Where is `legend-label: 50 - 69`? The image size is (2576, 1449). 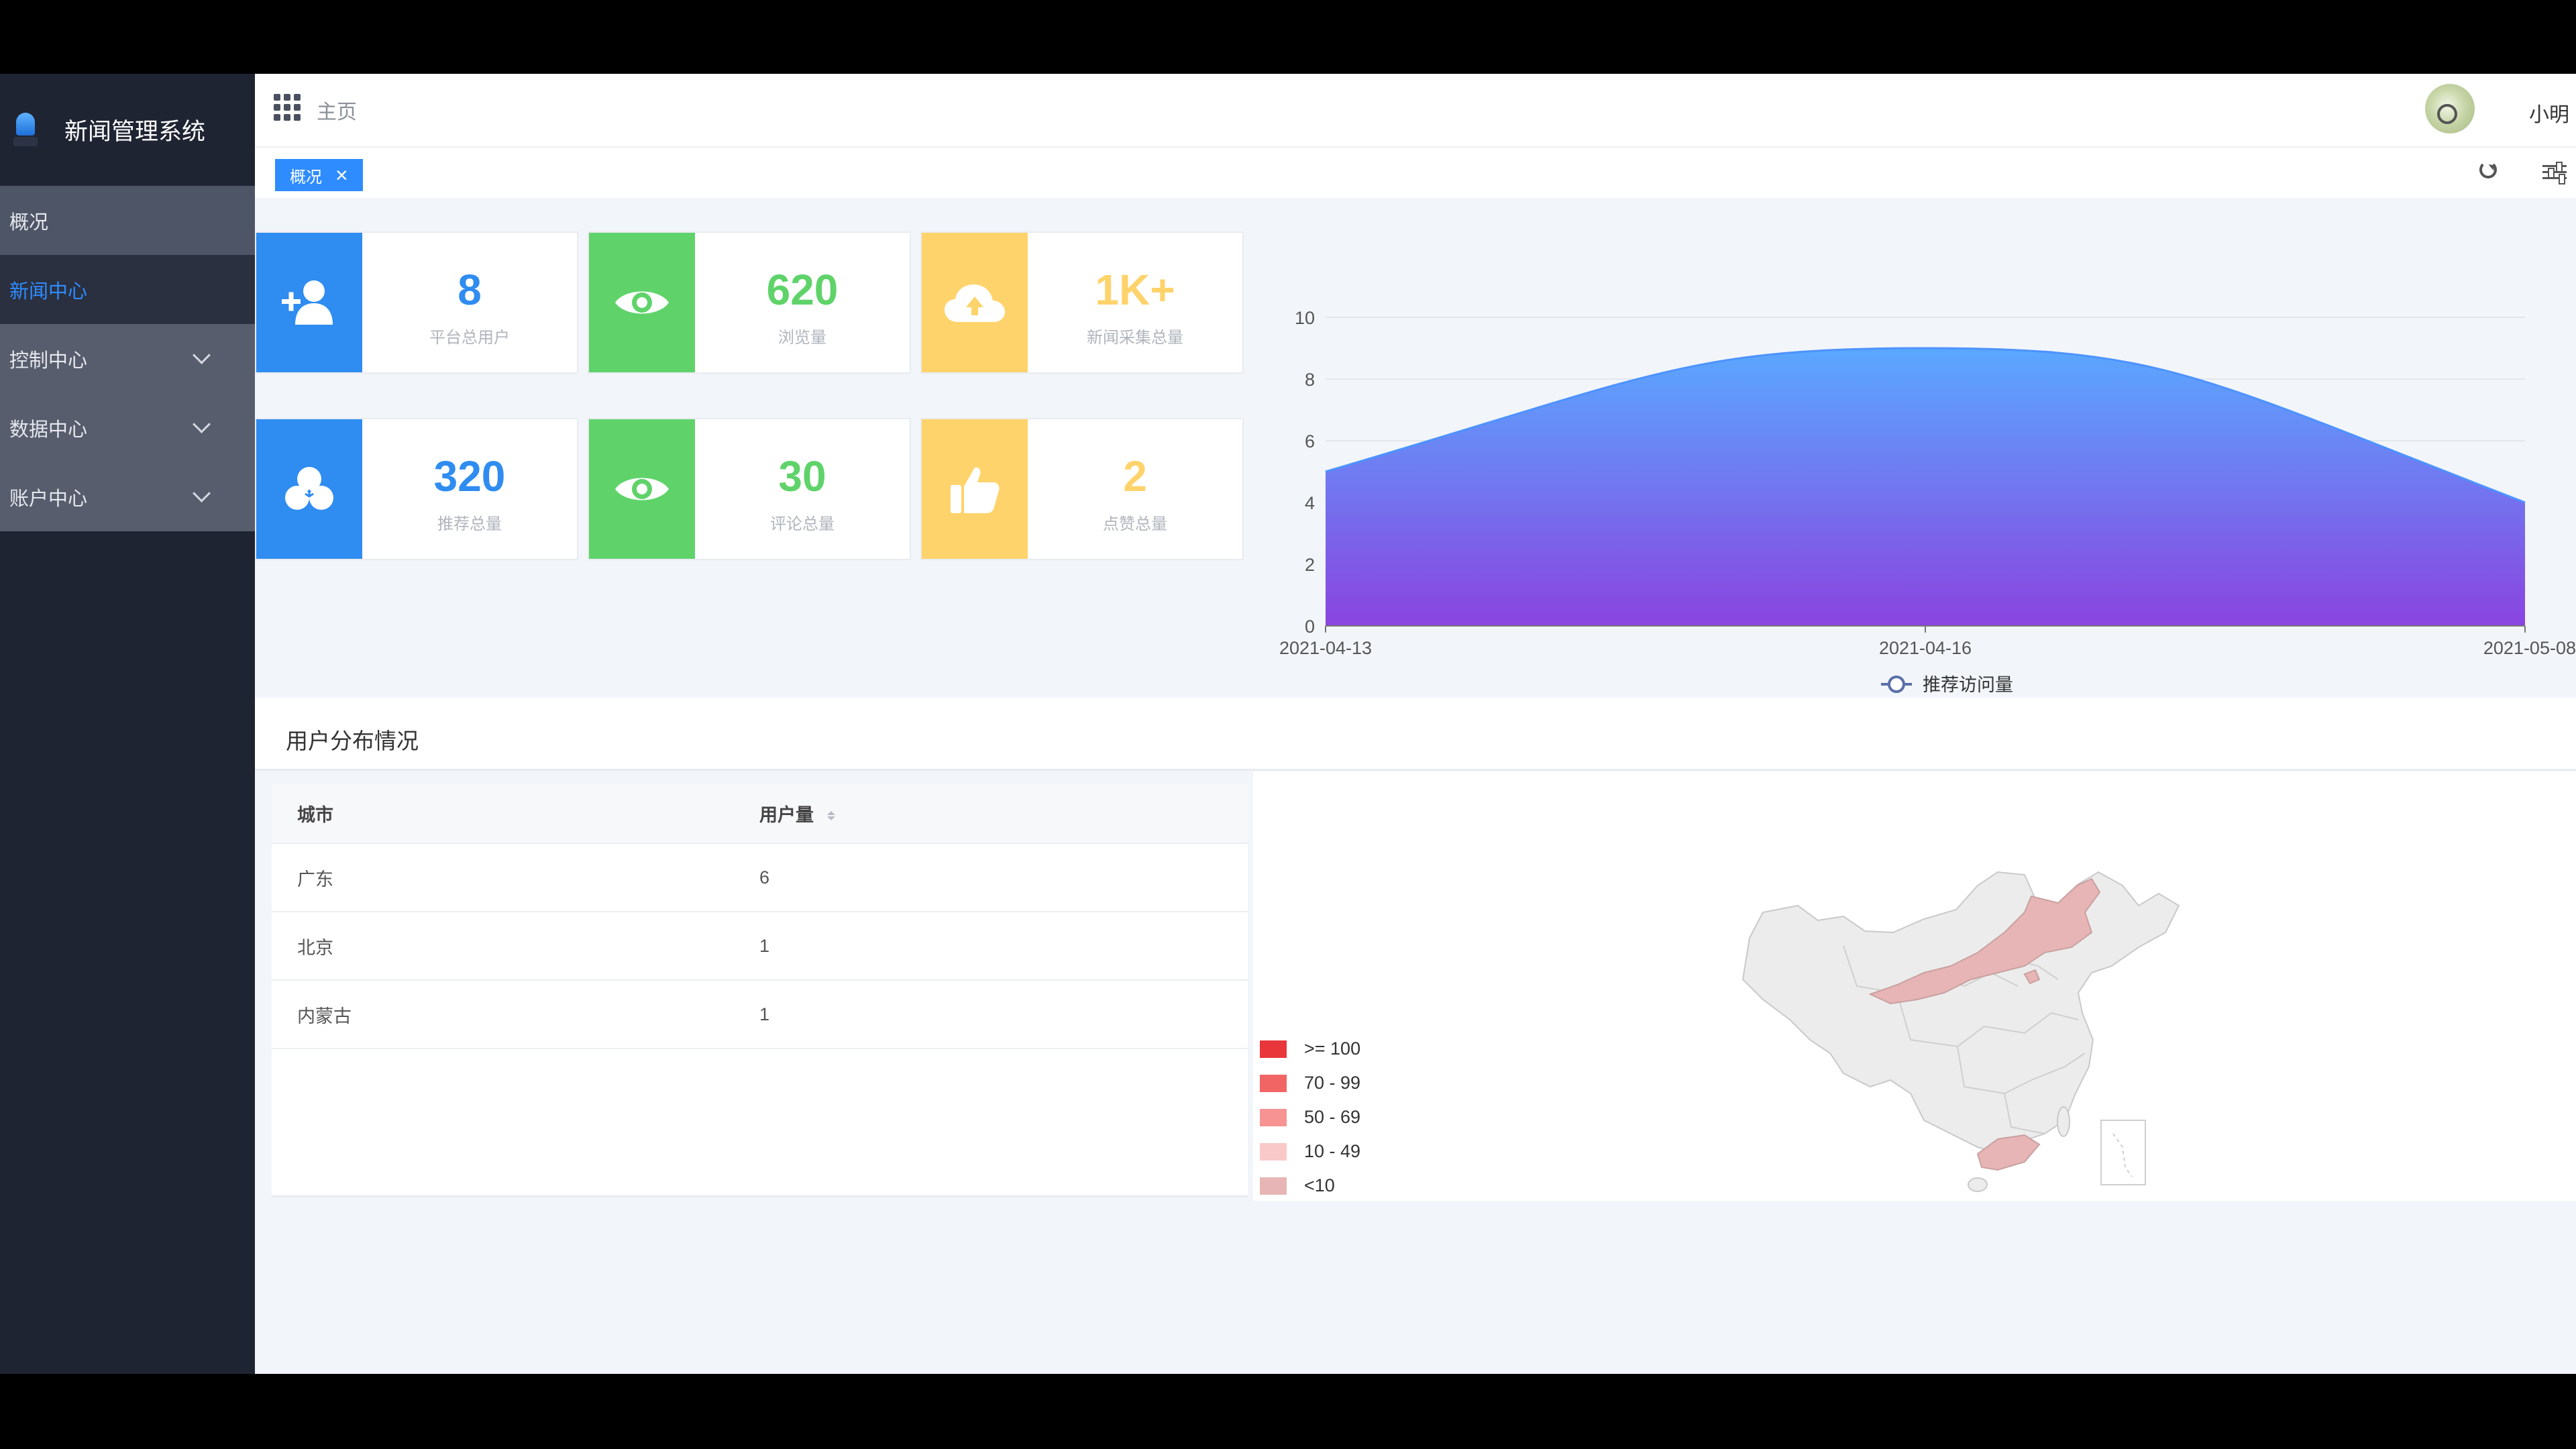
legend-label: 50 - 69 is located at coordinates (1332, 1117).